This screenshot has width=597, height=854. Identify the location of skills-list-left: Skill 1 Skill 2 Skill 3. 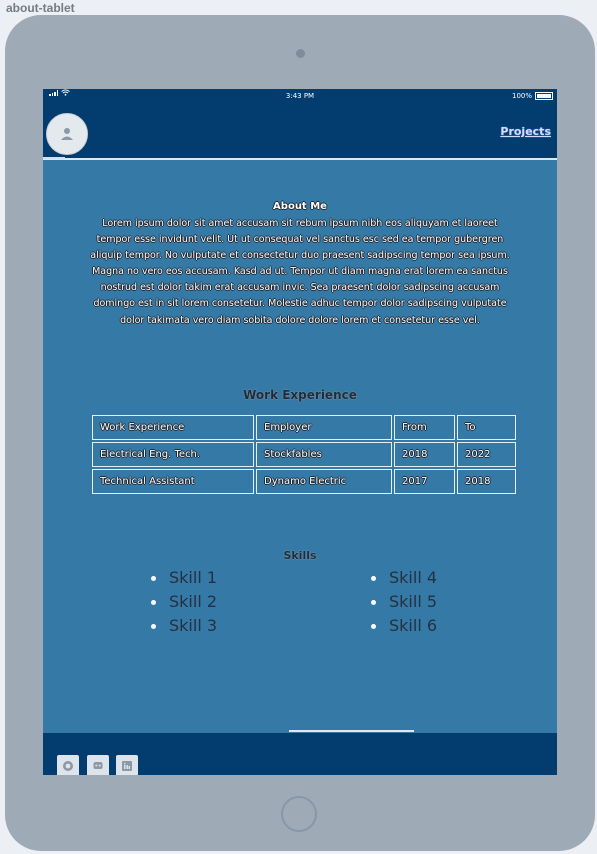
(184, 602).